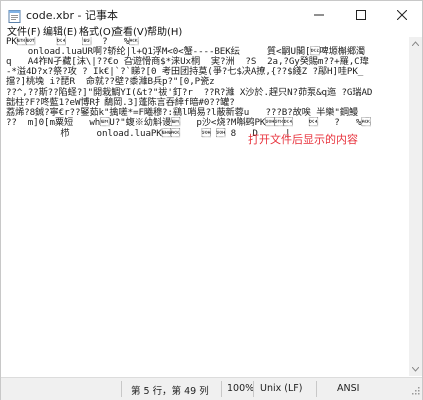  I want to click on text-line: 擋?]桃堍 i?琵R 命就??壁?黍濰B兵p?"[0,P瓷z, so click(110, 81).